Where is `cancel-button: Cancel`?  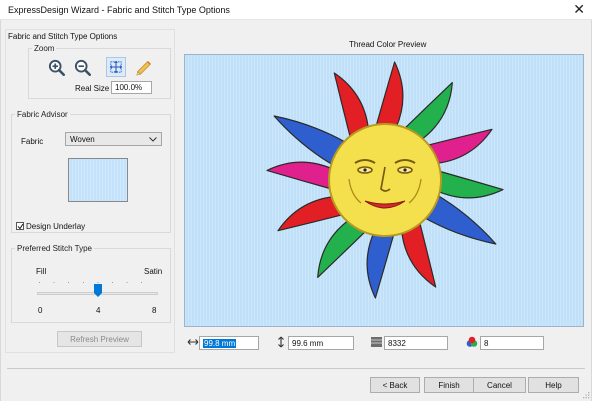 cancel-button: Cancel is located at coordinates (499, 385).